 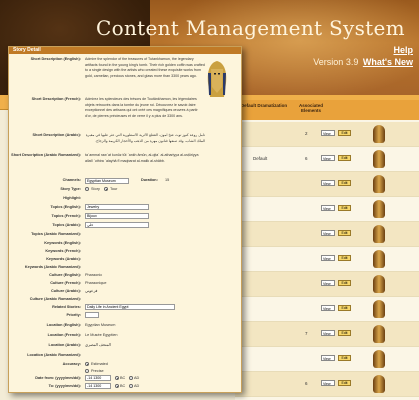 What do you see at coordinates (65, 275) in the screenshot?
I see `culture-en-label: Culture (English):` at bounding box center [65, 275].